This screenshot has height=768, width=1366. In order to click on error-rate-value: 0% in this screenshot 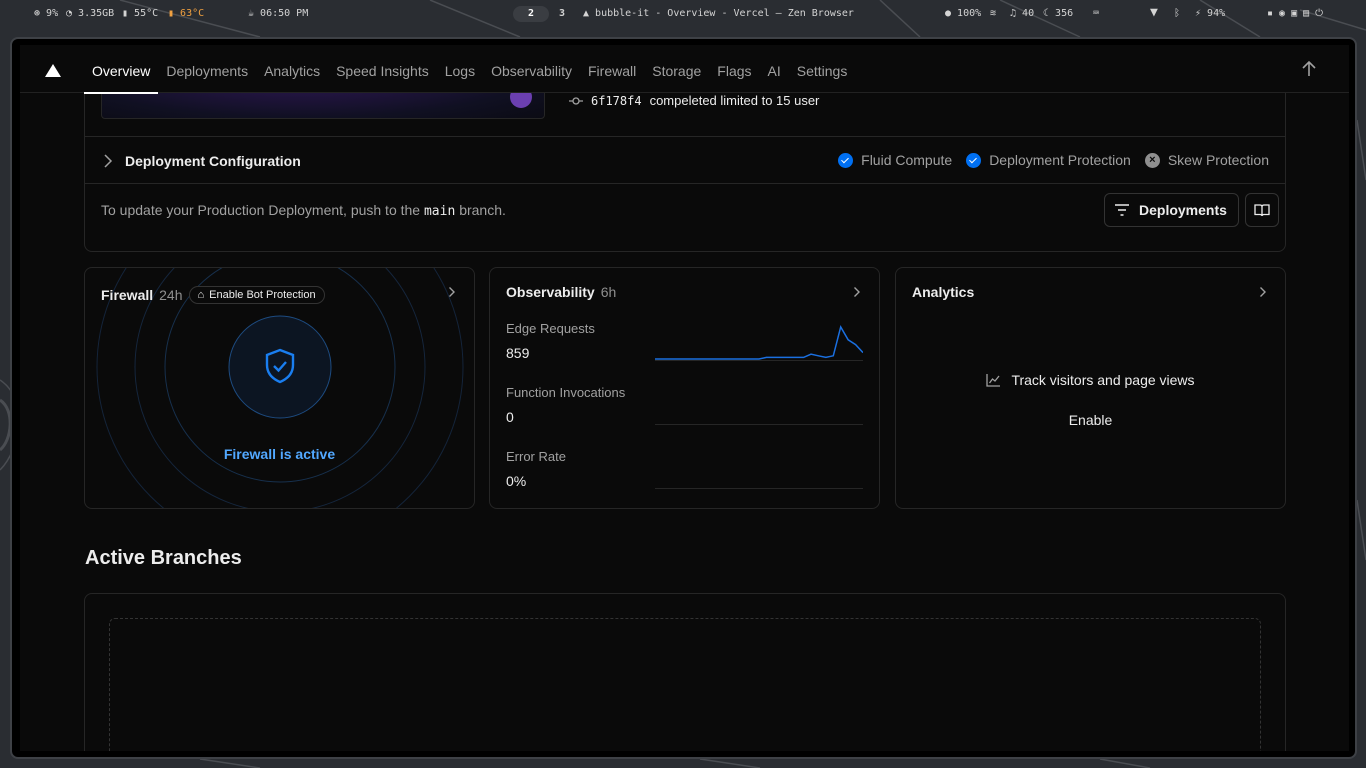, I will do `click(516, 481)`.